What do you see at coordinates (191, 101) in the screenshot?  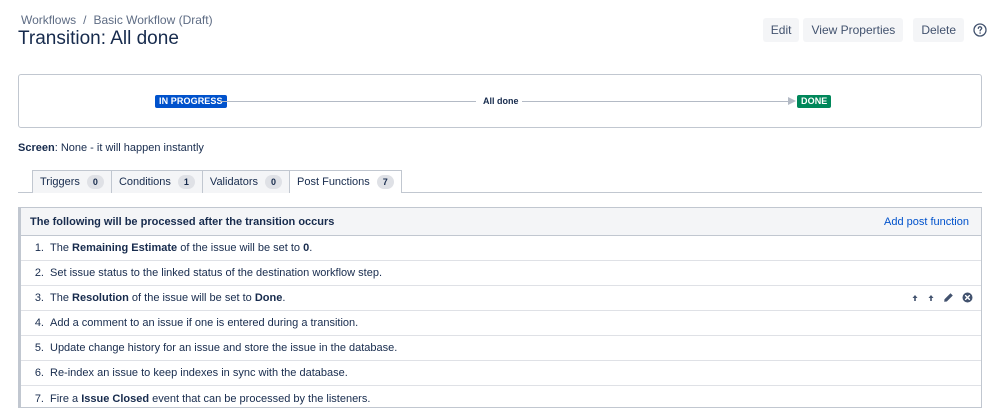 I see `status-lozenge-from: IN PROGRESS` at bounding box center [191, 101].